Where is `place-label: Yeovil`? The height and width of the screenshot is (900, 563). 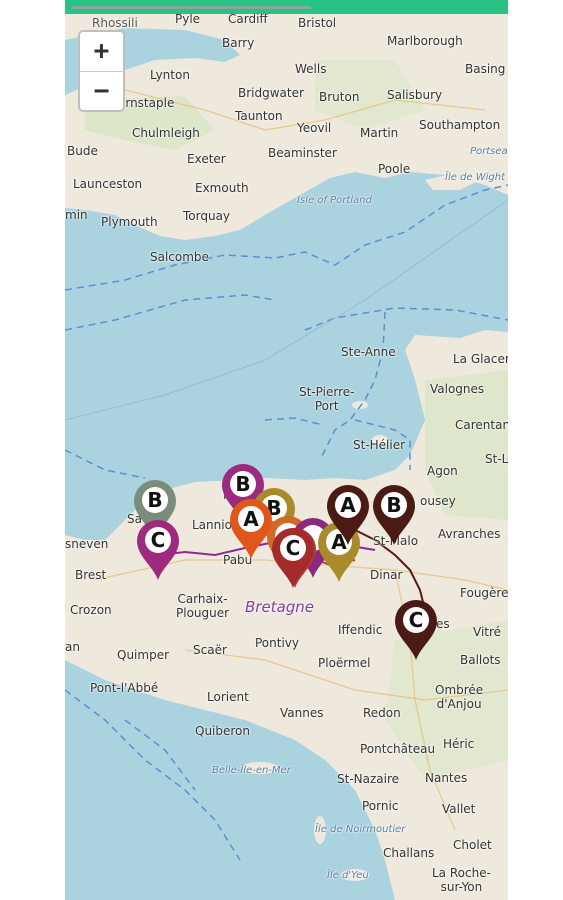
place-label: Yeovil is located at coordinates (314, 128).